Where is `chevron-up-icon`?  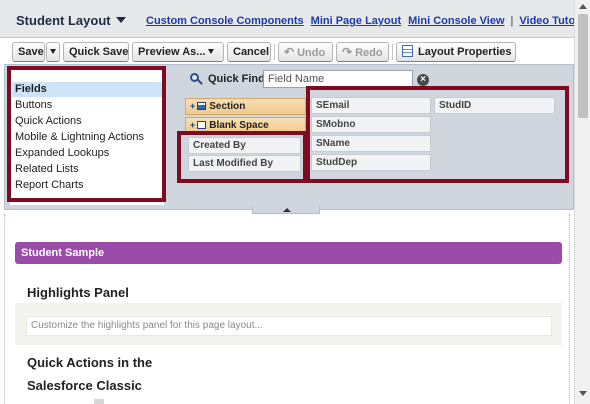
chevron-up-icon is located at coordinates (287, 210).